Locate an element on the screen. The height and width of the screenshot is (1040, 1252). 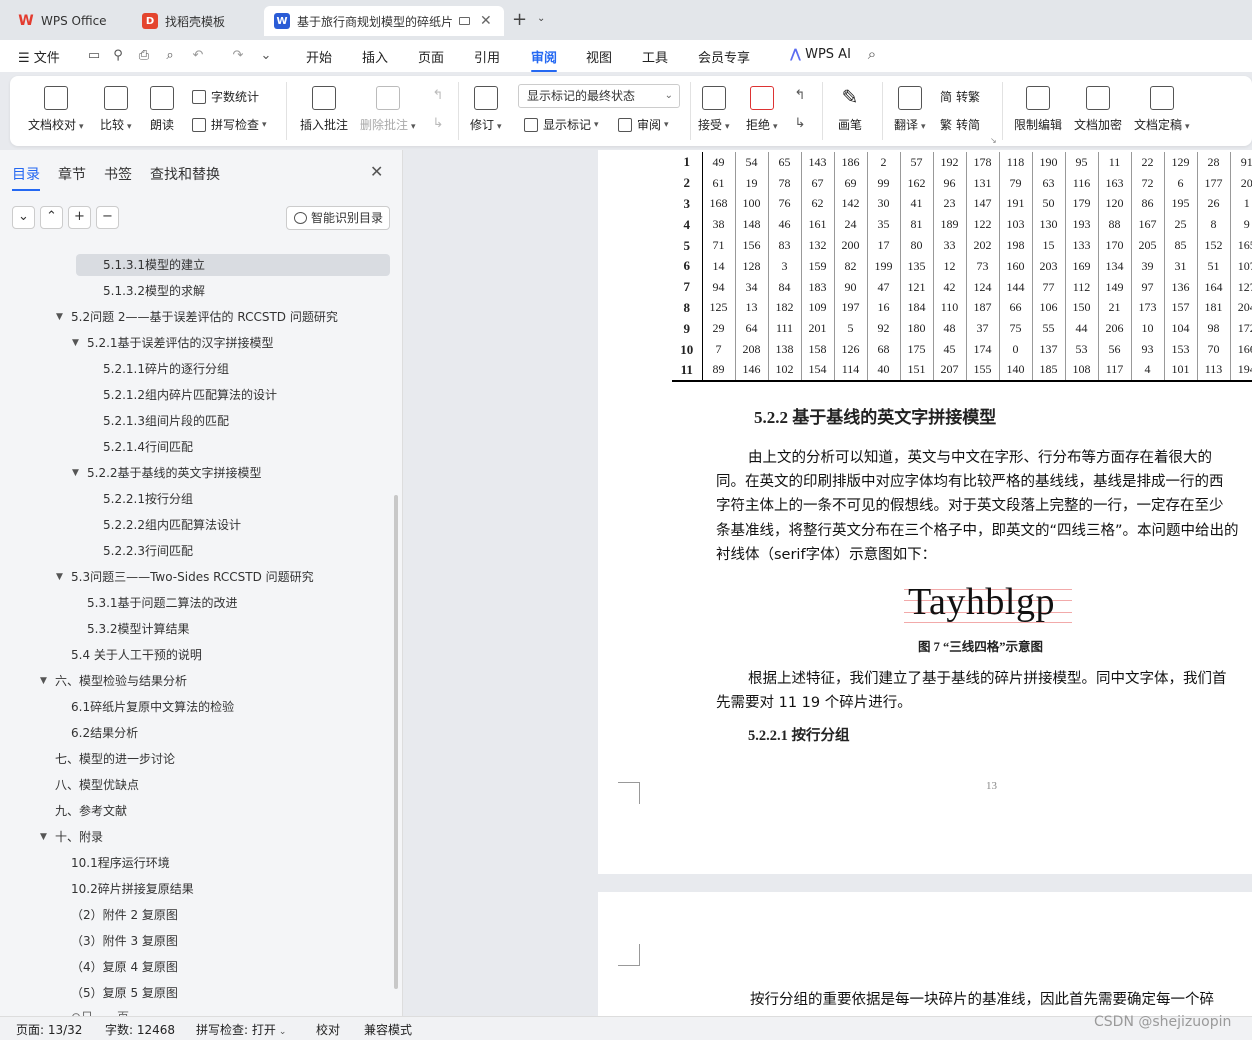
toc-item: 5.3.2模型计算结果 is located at coordinates (138, 629).